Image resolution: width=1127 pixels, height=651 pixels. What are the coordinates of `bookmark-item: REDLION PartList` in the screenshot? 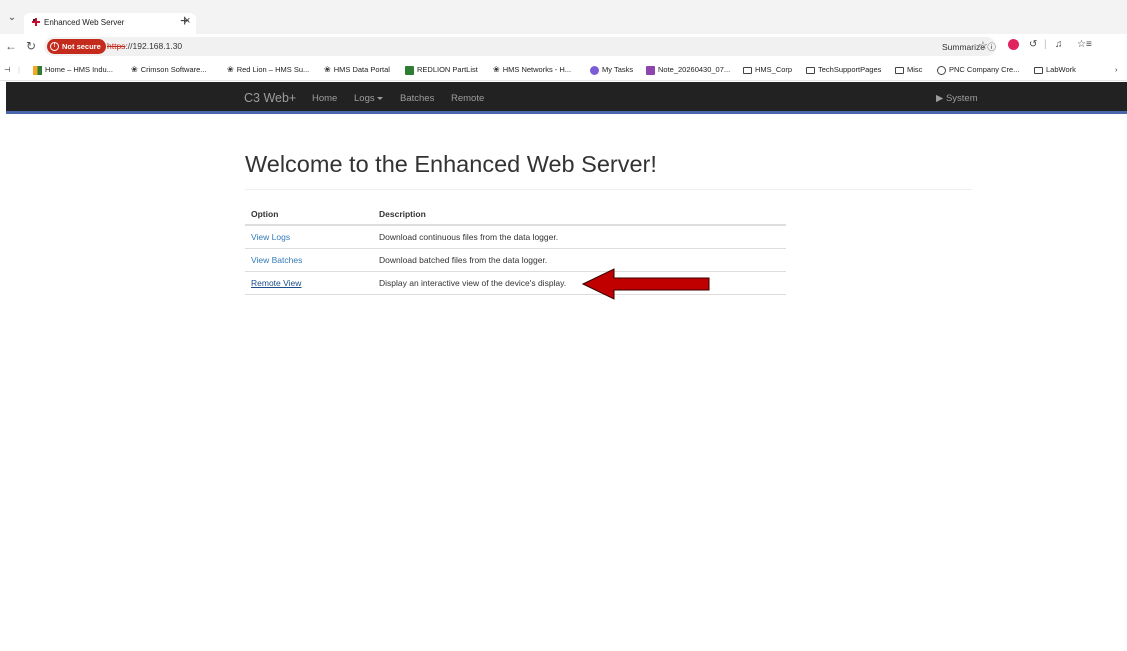 It's located at (441, 70).